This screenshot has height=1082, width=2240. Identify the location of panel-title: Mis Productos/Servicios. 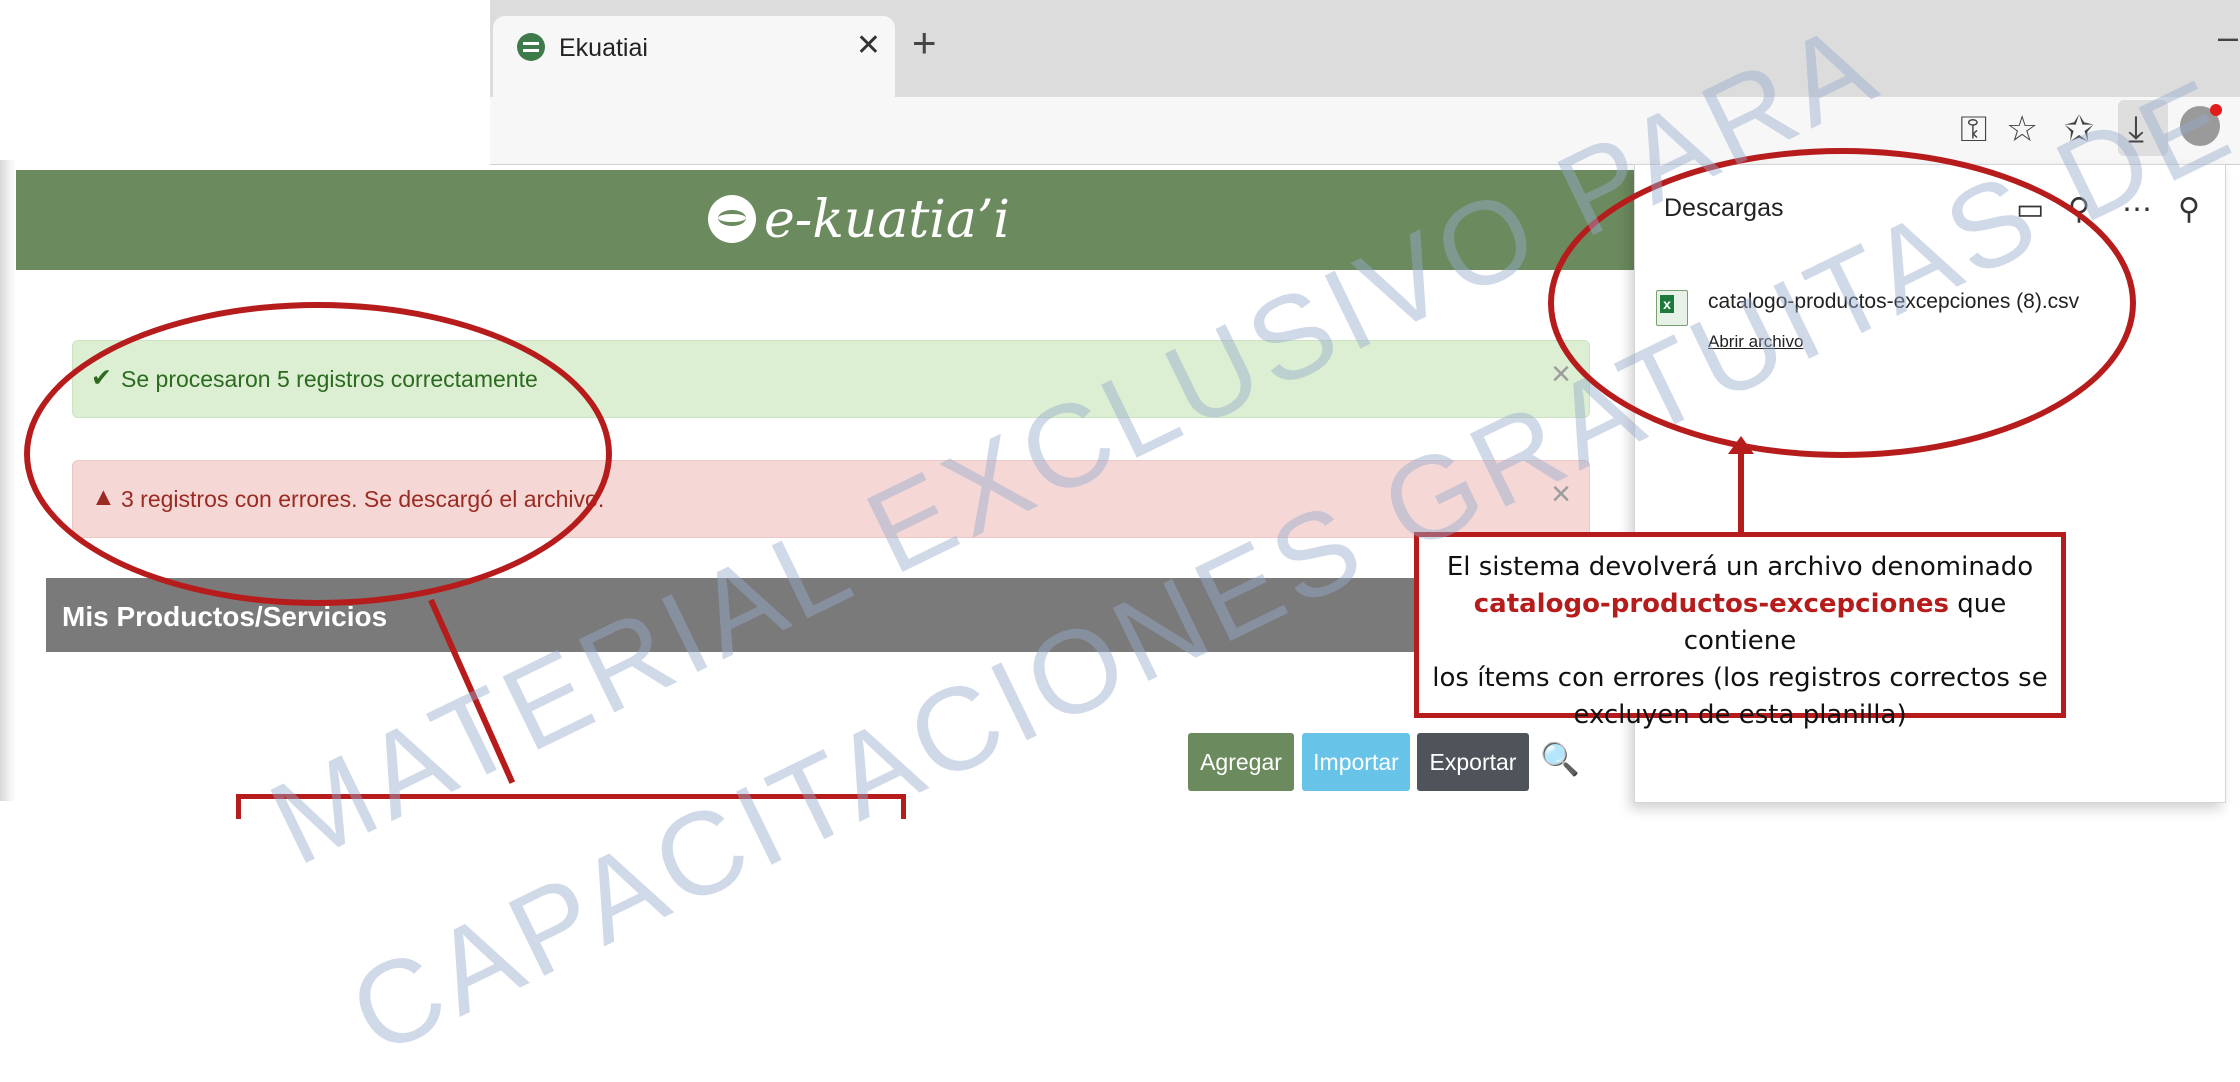
(225, 616).